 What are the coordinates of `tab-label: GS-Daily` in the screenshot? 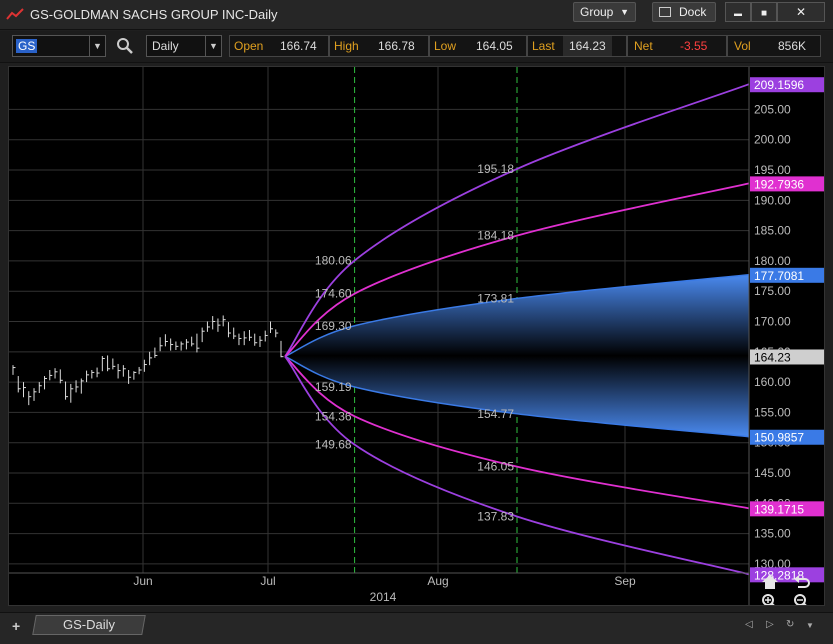 It's located at (89, 624).